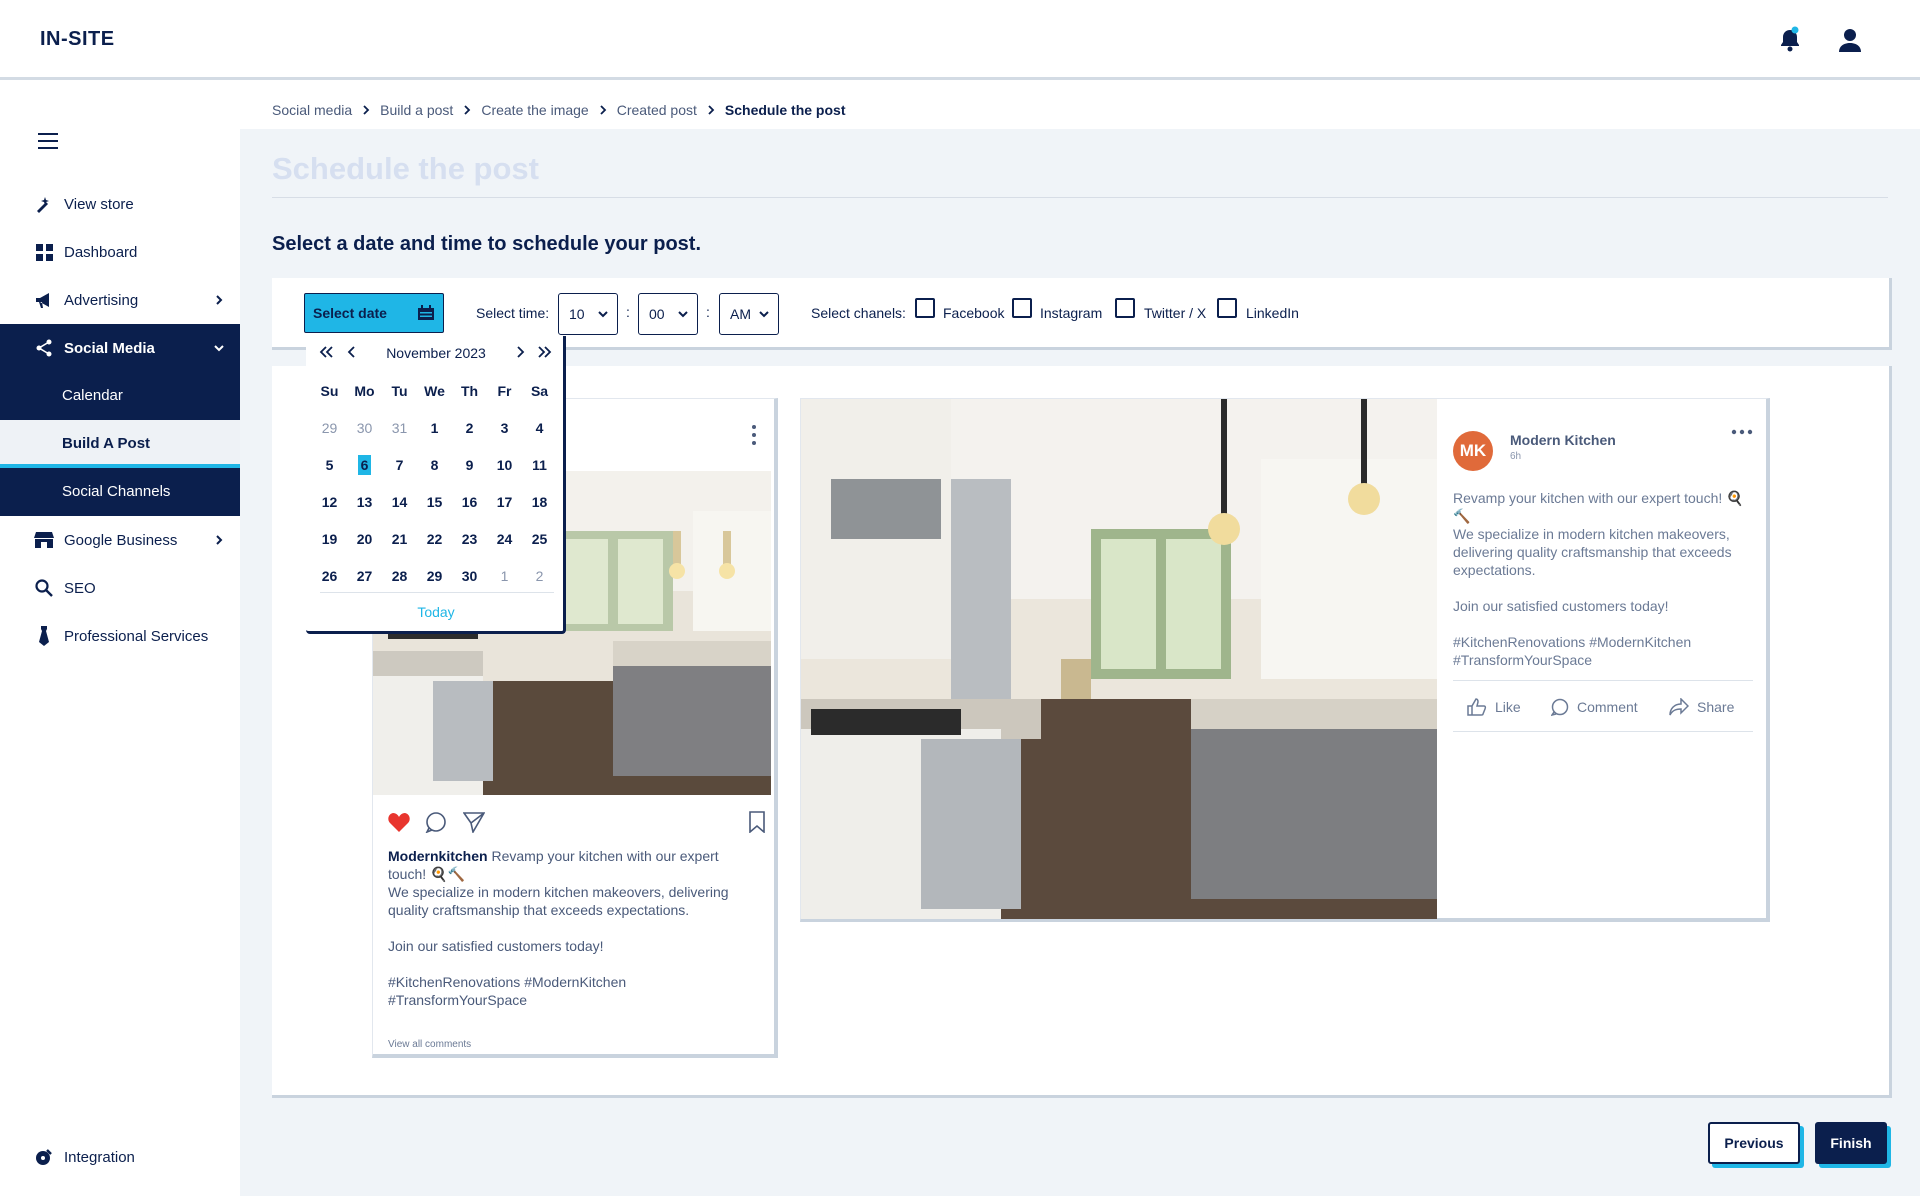 The width and height of the screenshot is (1920, 1196). Describe the element at coordinates (668, 314) in the screenshot. I see `minute-select: 00` at that location.